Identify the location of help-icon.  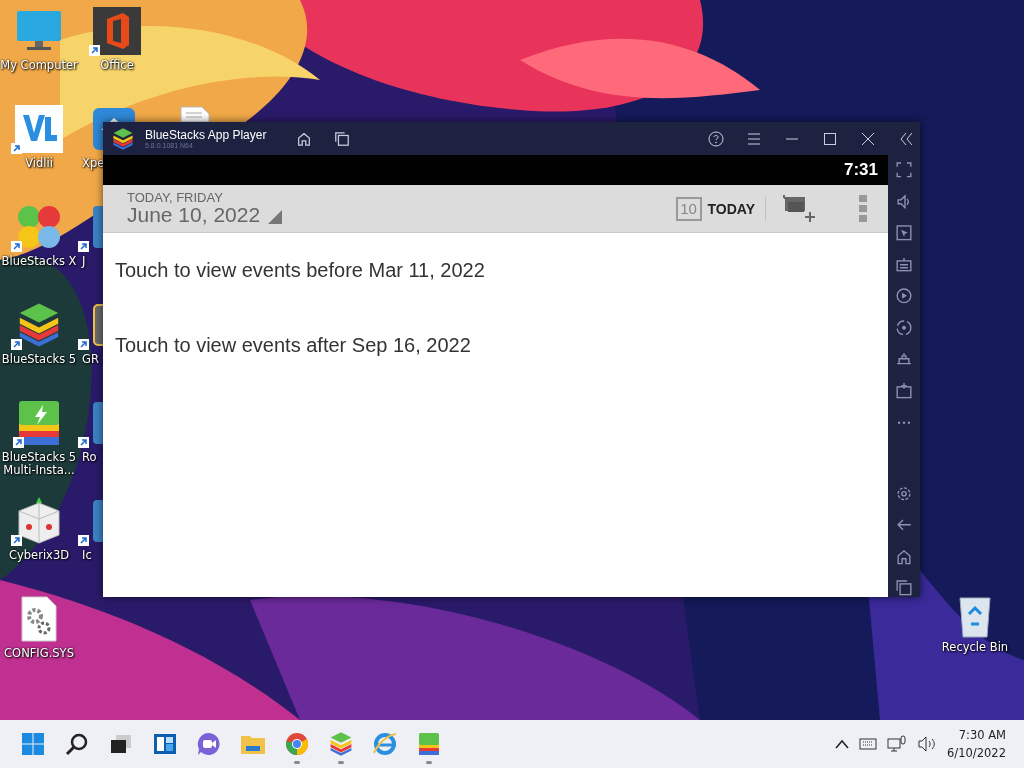
(716, 138).